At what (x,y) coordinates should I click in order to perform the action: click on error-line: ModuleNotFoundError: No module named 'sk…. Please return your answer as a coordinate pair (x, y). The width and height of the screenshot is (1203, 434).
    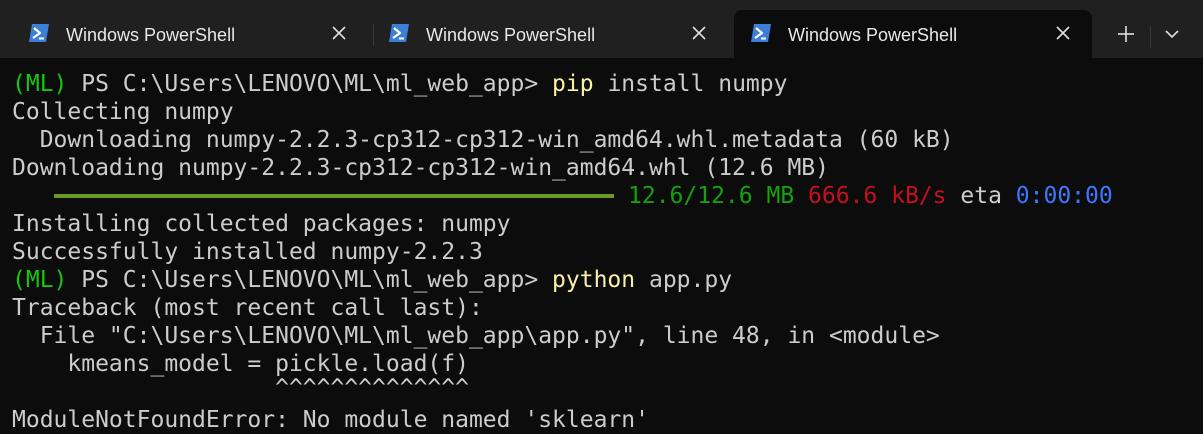
    Looking at the image, I should click on (330, 420).